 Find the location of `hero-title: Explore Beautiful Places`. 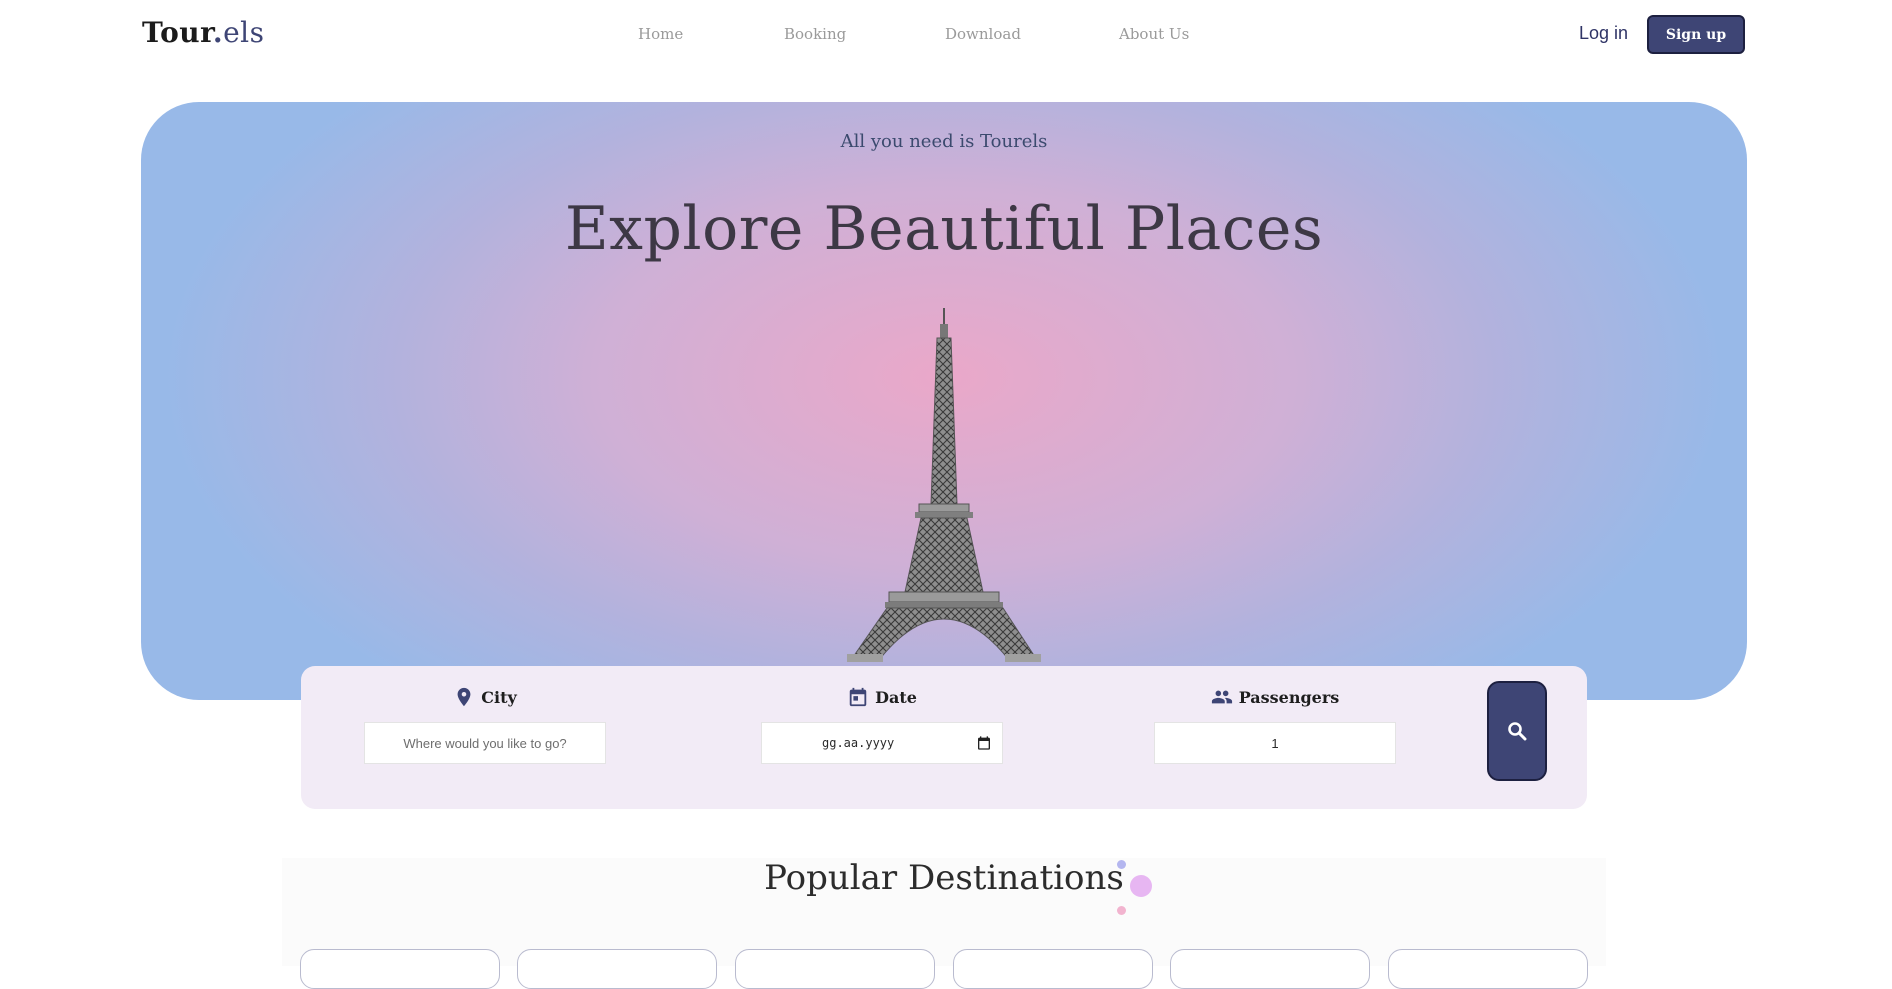

hero-title: Explore Beautiful Places is located at coordinates (944, 229).